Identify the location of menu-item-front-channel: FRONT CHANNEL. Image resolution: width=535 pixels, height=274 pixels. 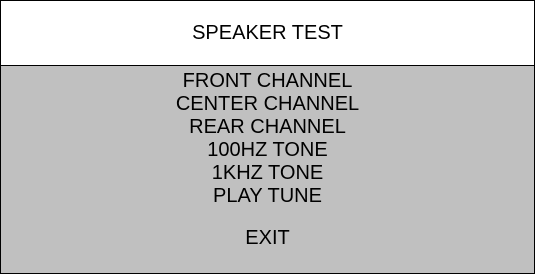
(267, 81).